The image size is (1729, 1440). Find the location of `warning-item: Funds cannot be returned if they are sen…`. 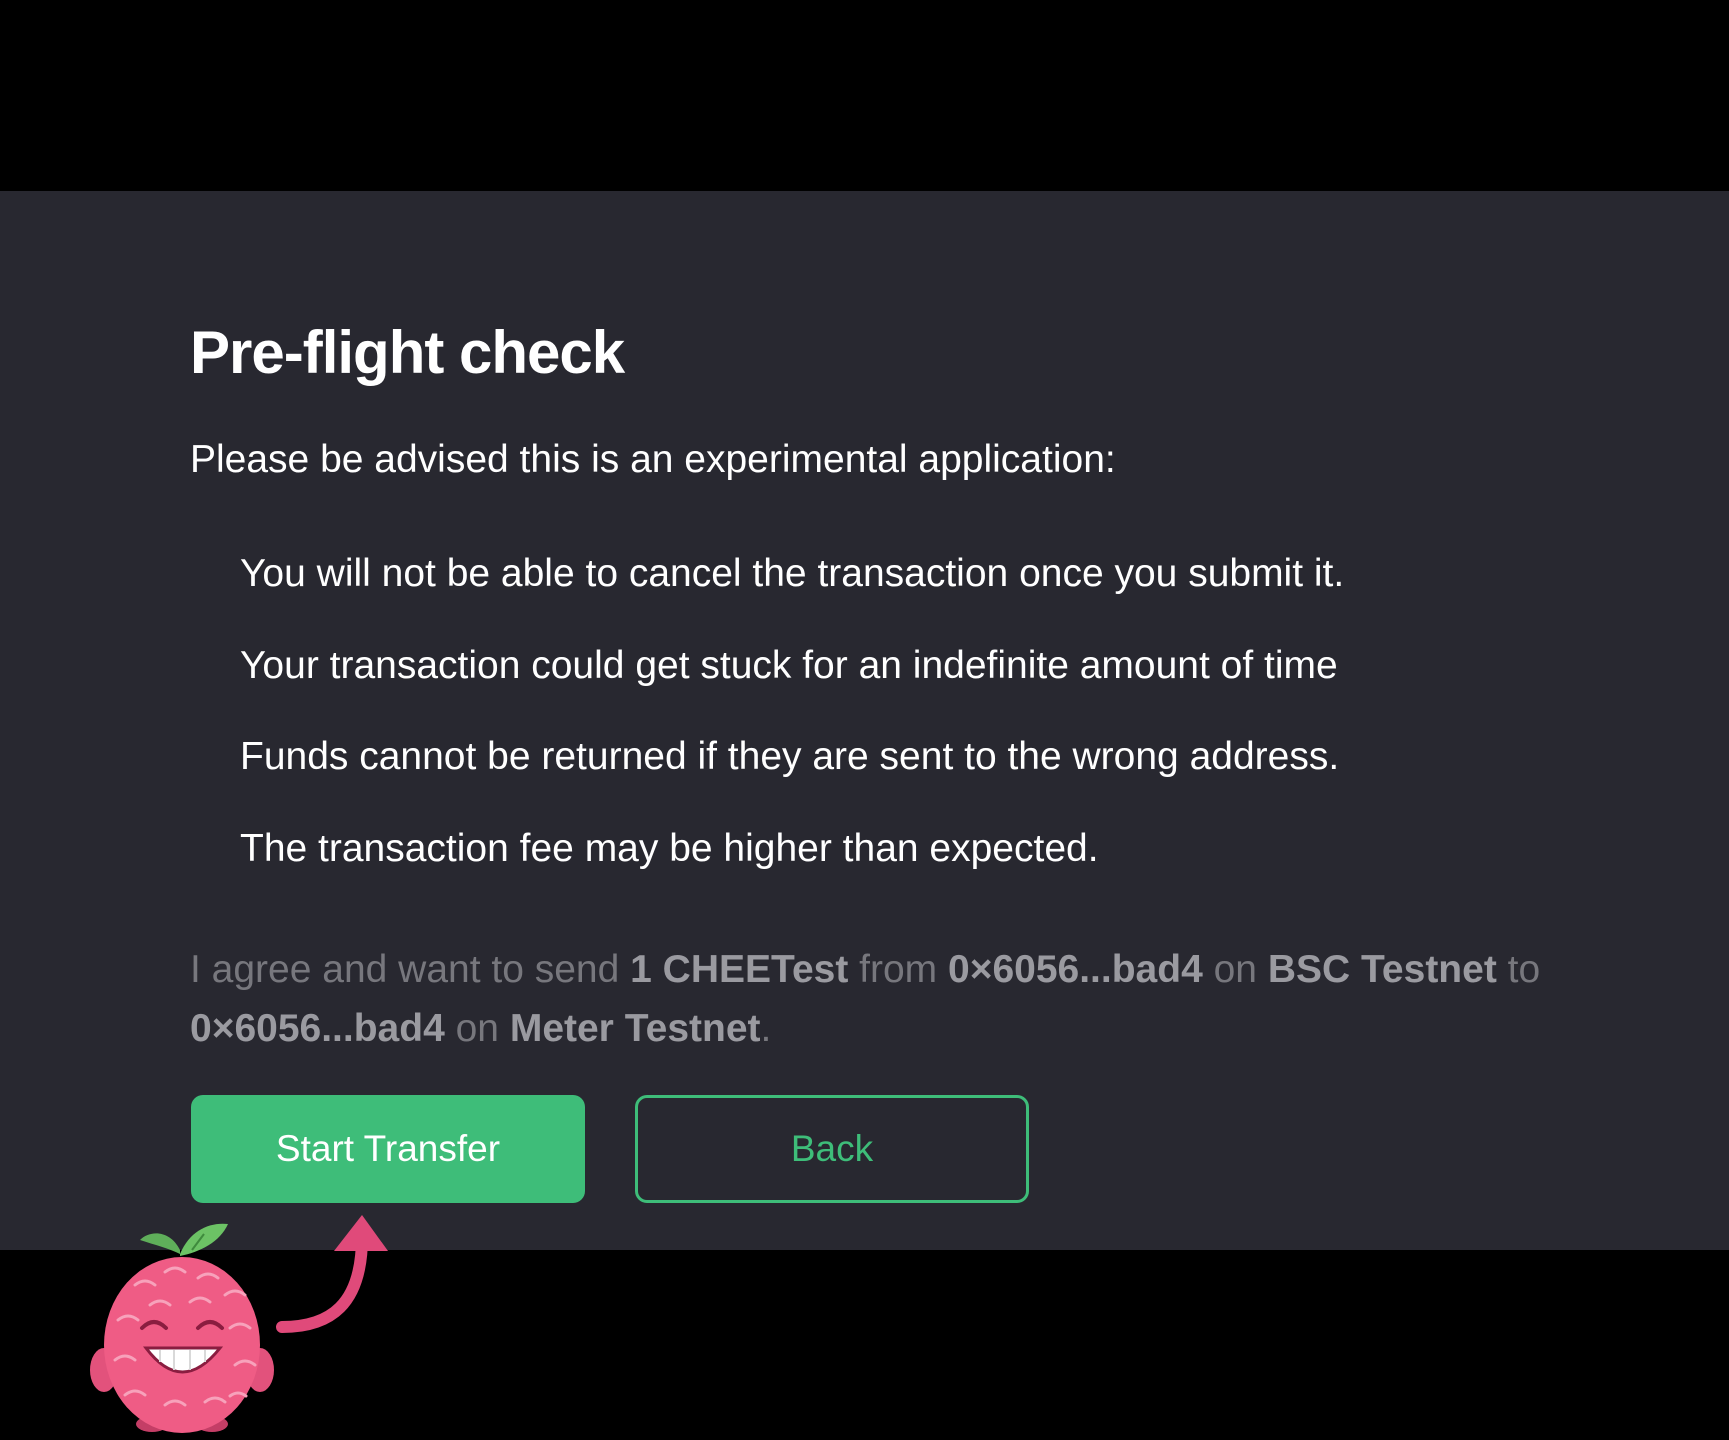

warning-item: Funds cannot be returned if they are sen… is located at coordinates (790, 756).